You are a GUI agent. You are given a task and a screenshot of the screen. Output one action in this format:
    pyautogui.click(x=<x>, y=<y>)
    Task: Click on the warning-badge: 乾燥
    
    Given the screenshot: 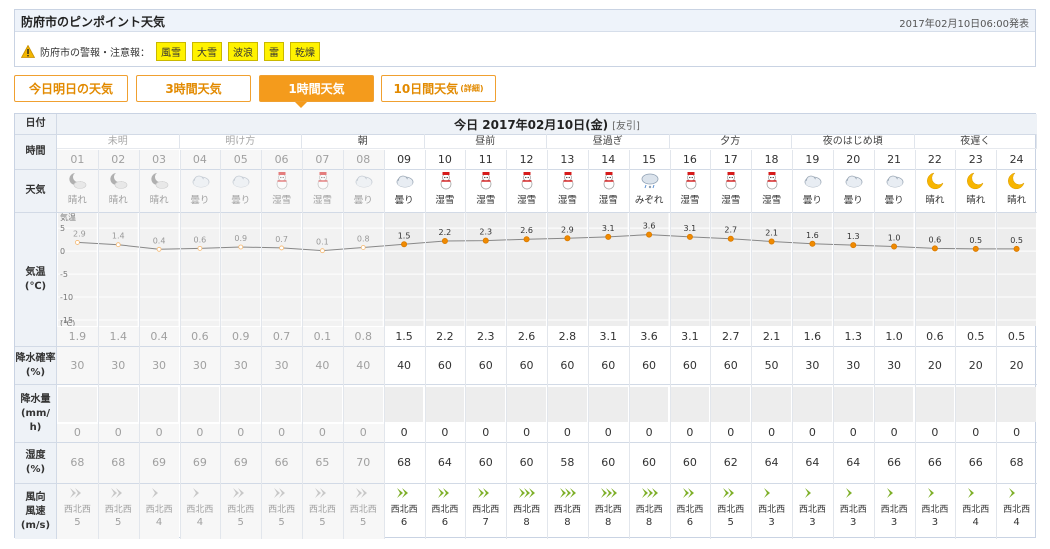 What is the action you would take?
    pyautogui.click(x=305, y=51)
    